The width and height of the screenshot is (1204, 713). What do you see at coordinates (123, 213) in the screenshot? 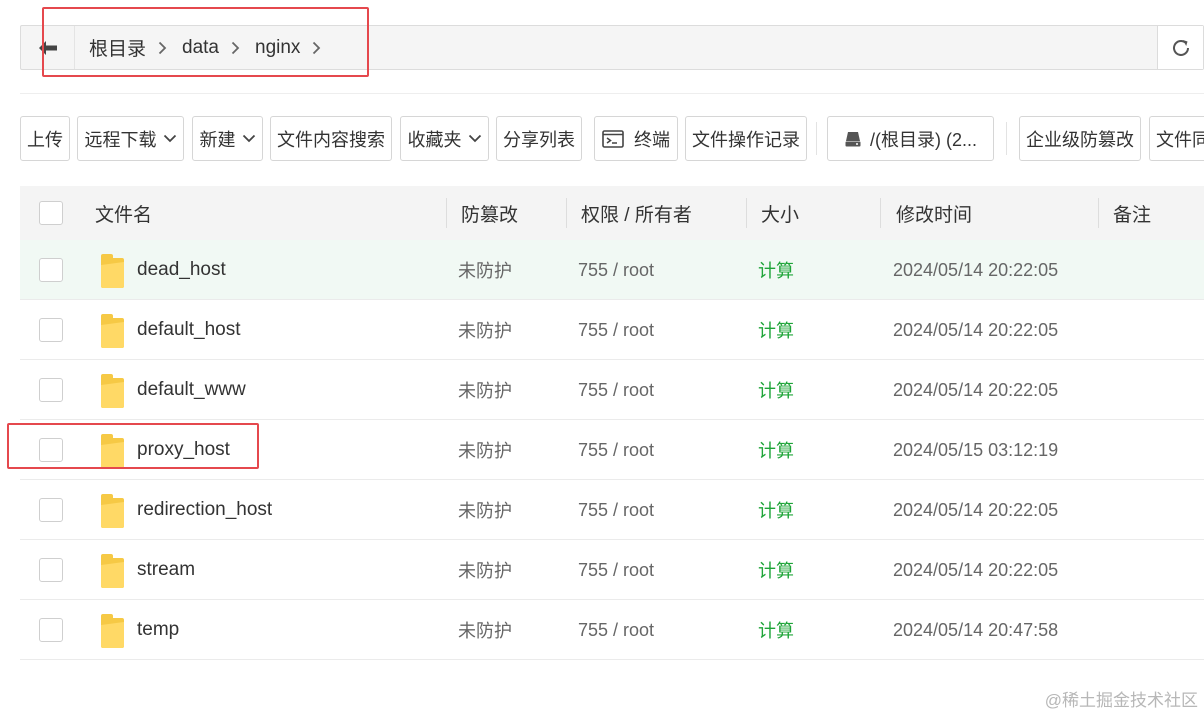
I see `header-name: 文件名` at bounding box center [123, 213].